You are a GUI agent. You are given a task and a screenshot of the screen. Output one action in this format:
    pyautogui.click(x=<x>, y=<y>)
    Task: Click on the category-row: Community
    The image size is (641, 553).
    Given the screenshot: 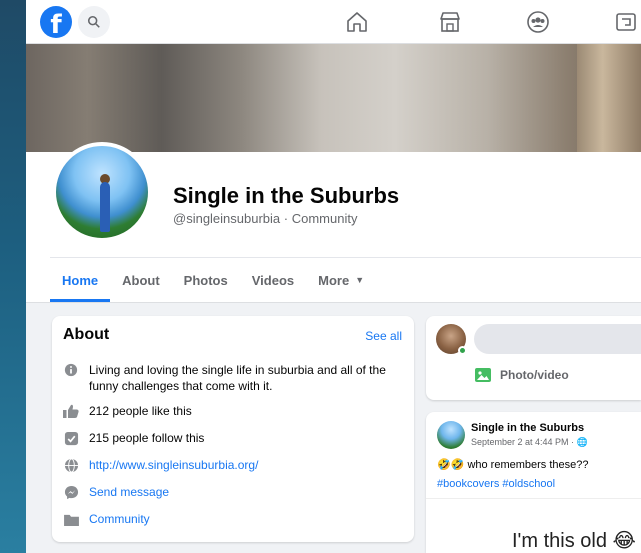 What is the action you would take?
    pyautogui.click(x=106, y=519)
    